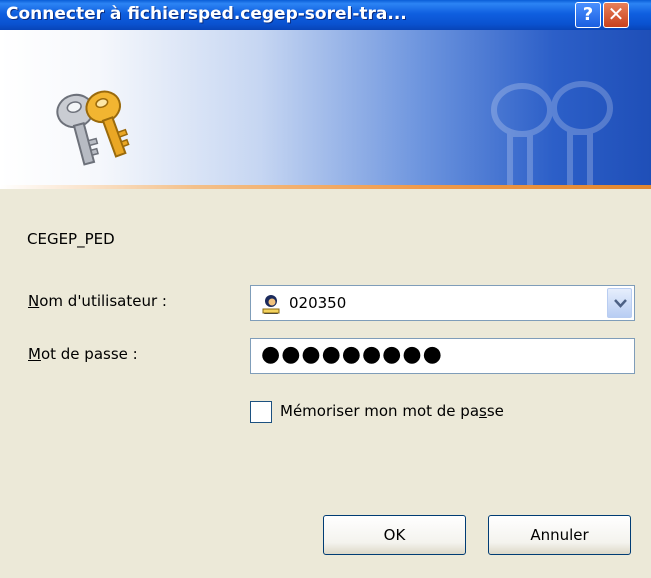 The height and width of the screenshot is (578, 651). I want to click on username-label-text: om d'utilisateur :, so click(103, 301).